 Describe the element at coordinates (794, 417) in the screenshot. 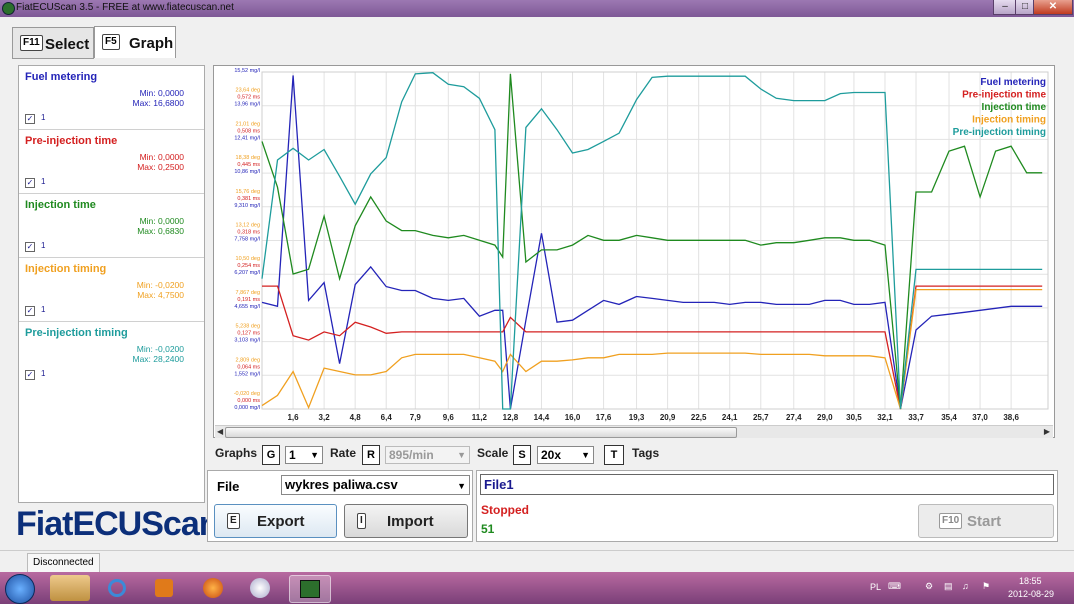

I see `x-tick-label: 27,4` at that location.